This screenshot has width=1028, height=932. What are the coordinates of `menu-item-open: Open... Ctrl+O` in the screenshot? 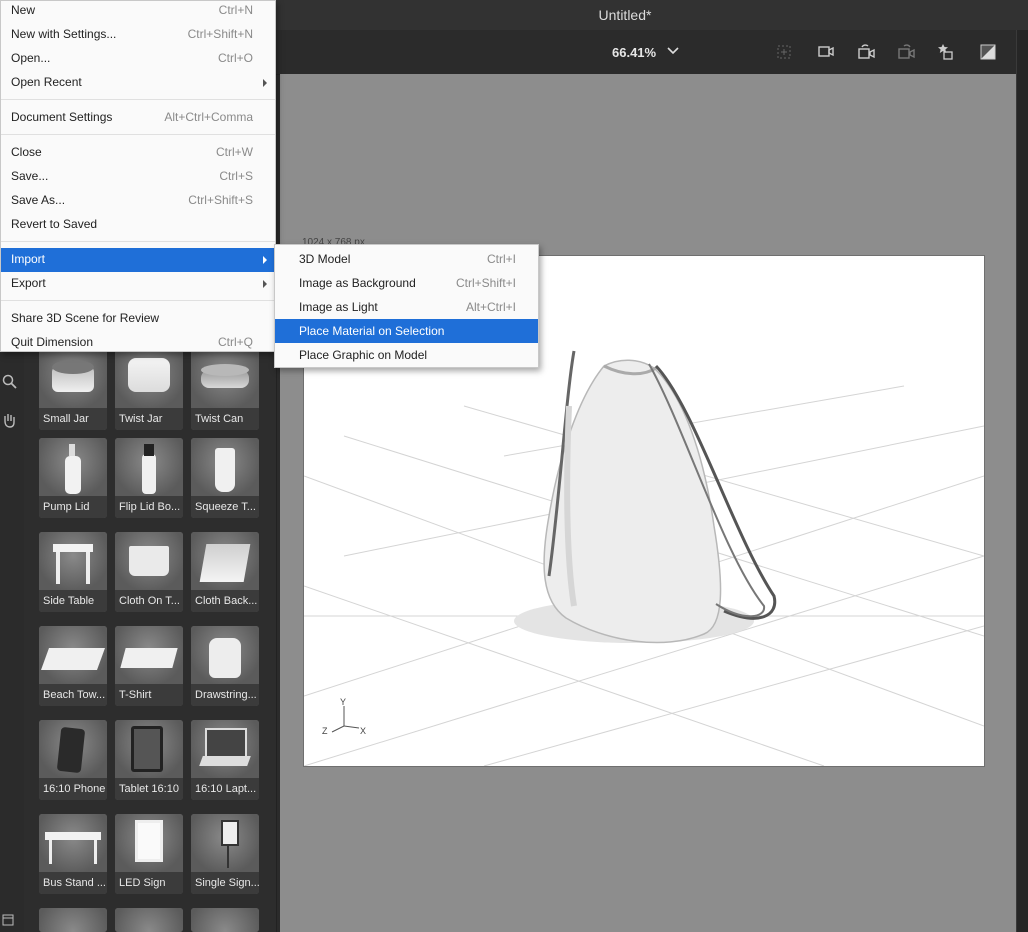 It's located at (138, 59).